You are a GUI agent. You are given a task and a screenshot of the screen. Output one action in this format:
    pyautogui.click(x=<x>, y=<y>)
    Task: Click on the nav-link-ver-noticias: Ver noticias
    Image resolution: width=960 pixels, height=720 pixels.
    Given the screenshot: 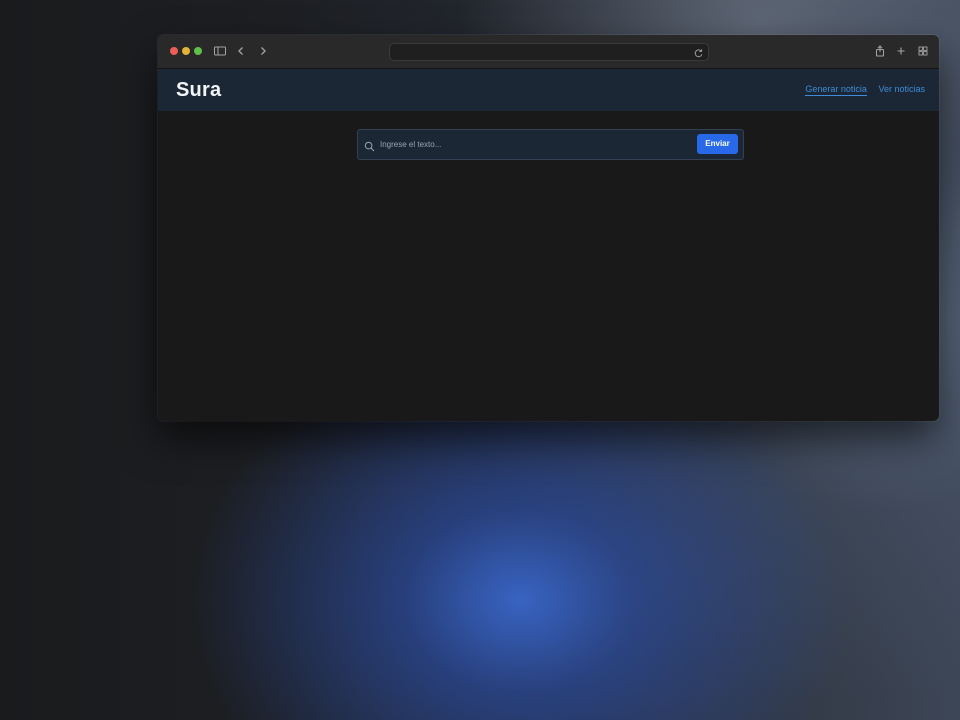 What is the action you would take?
    pyautogui.click(x=901, y=89)
    